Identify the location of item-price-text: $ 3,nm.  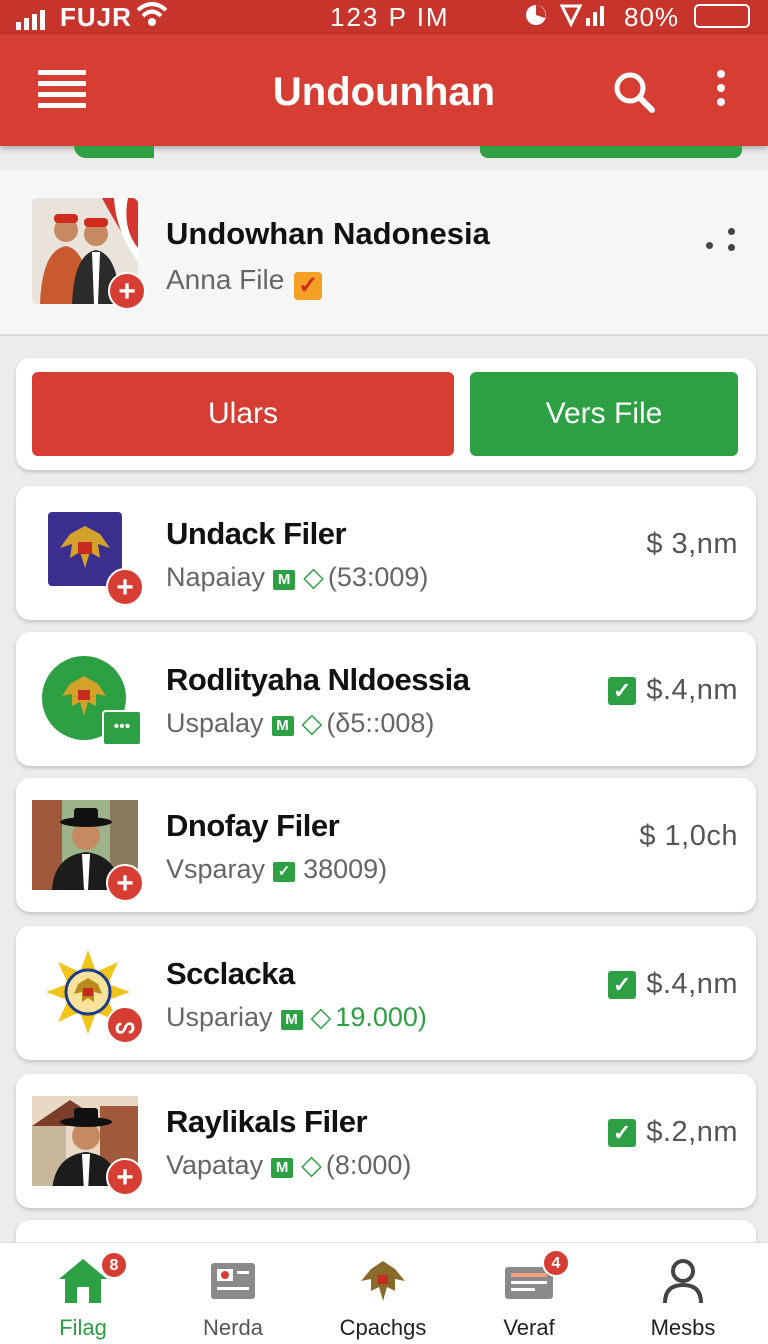
(692, 544).